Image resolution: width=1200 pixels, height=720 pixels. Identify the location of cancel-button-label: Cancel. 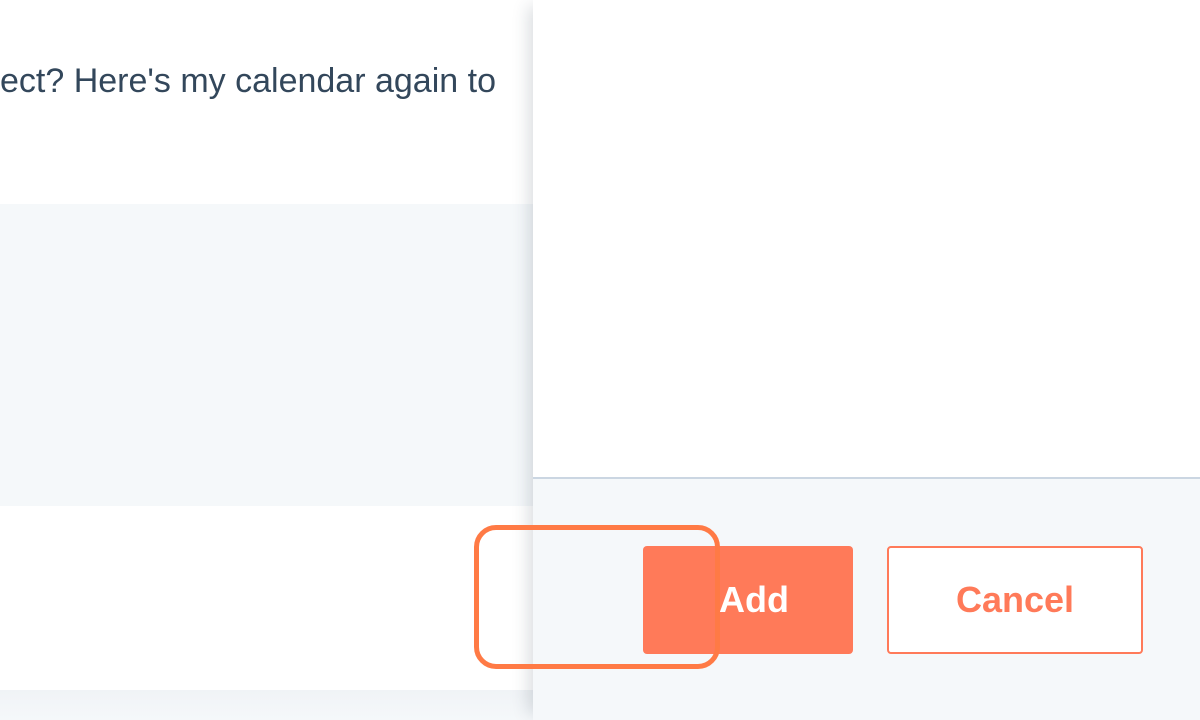
(1015, 599).